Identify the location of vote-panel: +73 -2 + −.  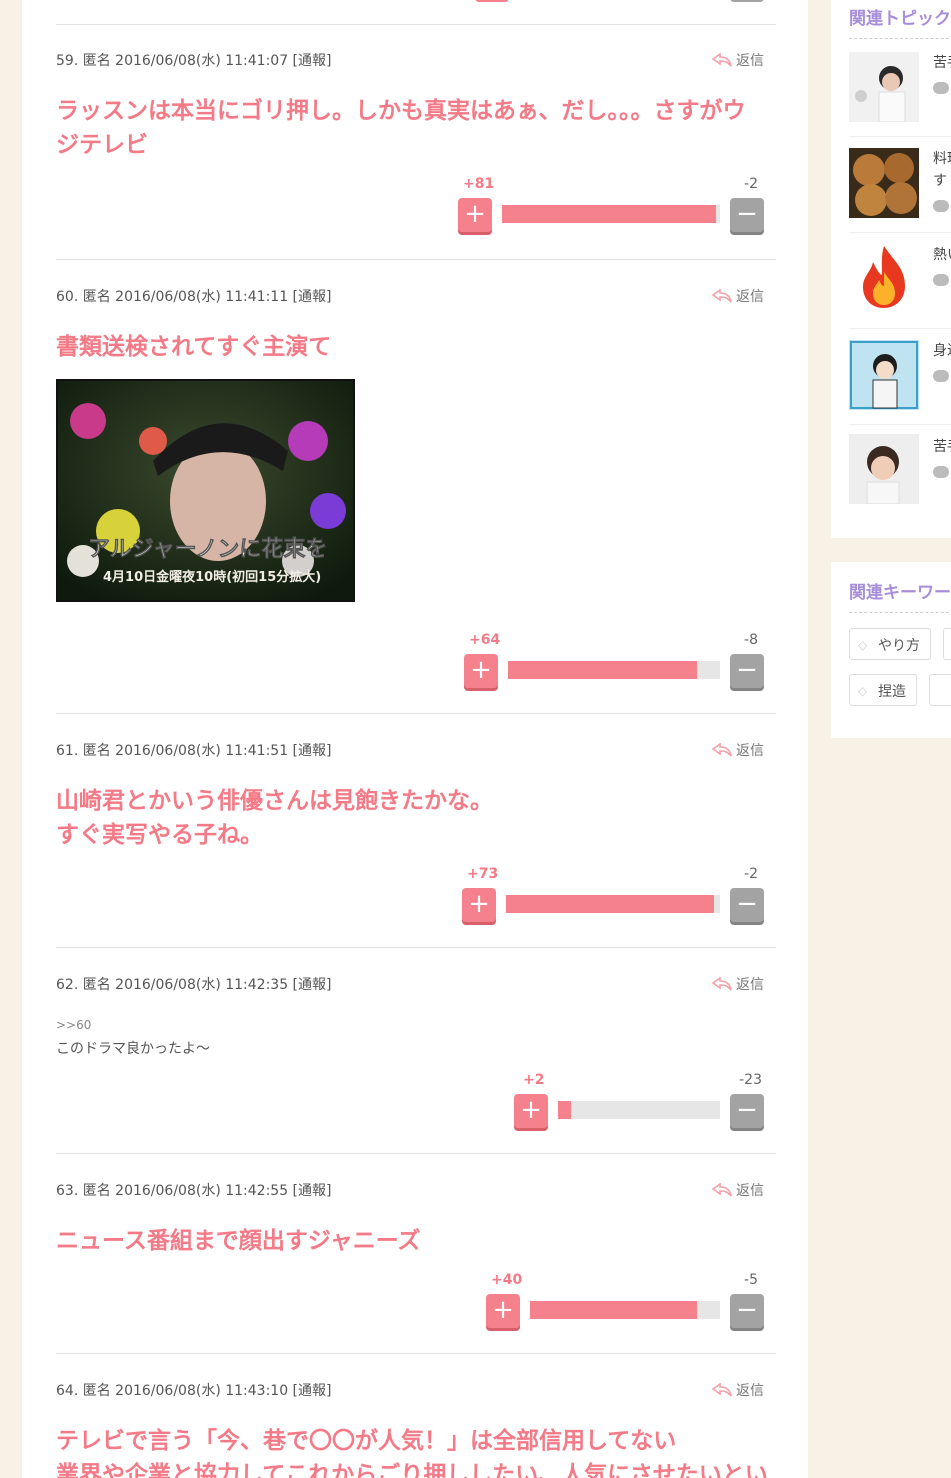
(615, 896).